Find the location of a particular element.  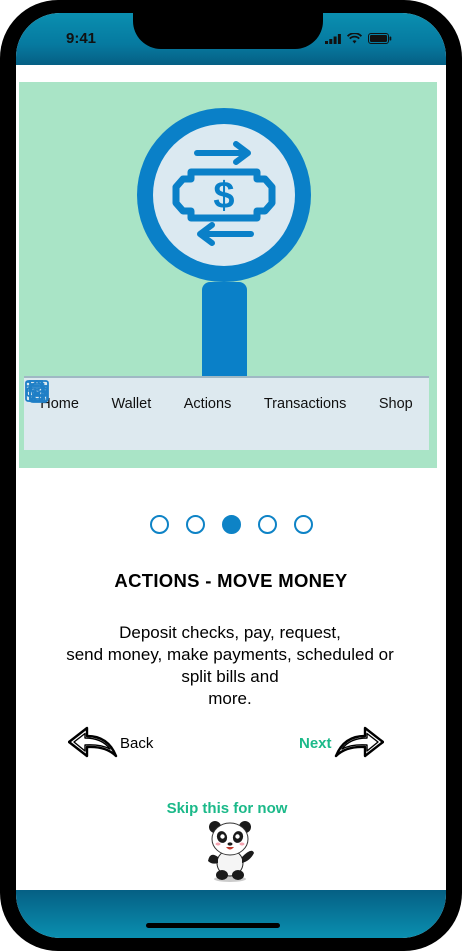

back-button-label: Back is located at coordinates (137, 743).